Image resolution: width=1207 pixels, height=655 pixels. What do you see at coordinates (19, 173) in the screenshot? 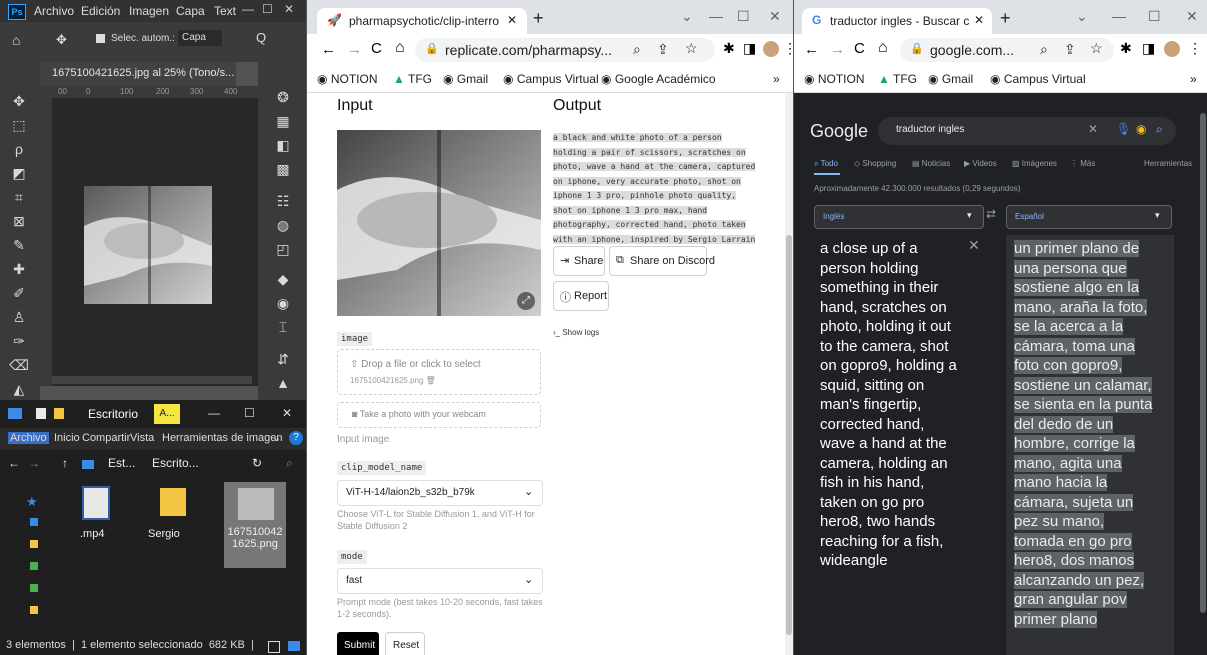
I see `object-select-icon: ◩` at bounding box center [19, 173].